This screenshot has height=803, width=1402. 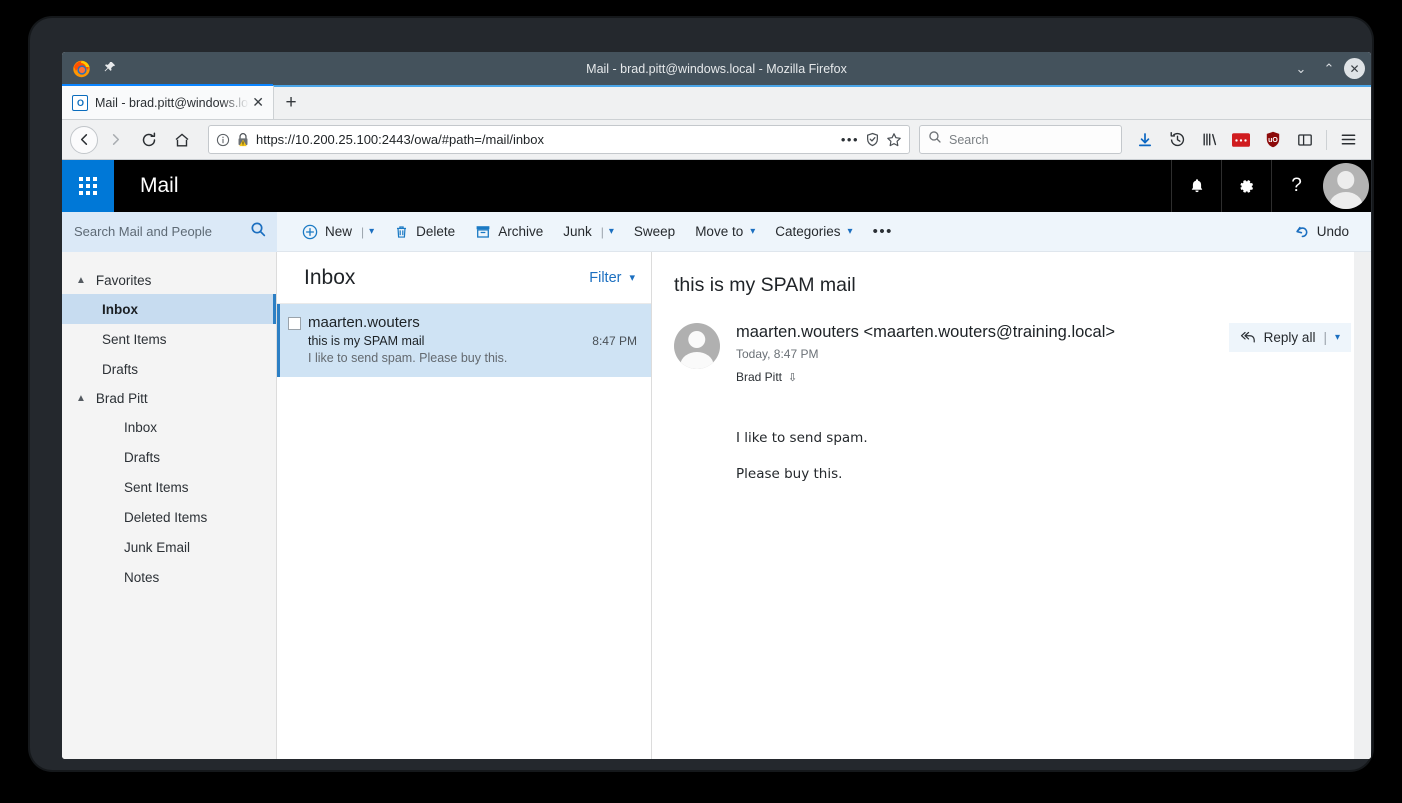 I want to click on delete-button: Delete, so click(x=424, y=232).